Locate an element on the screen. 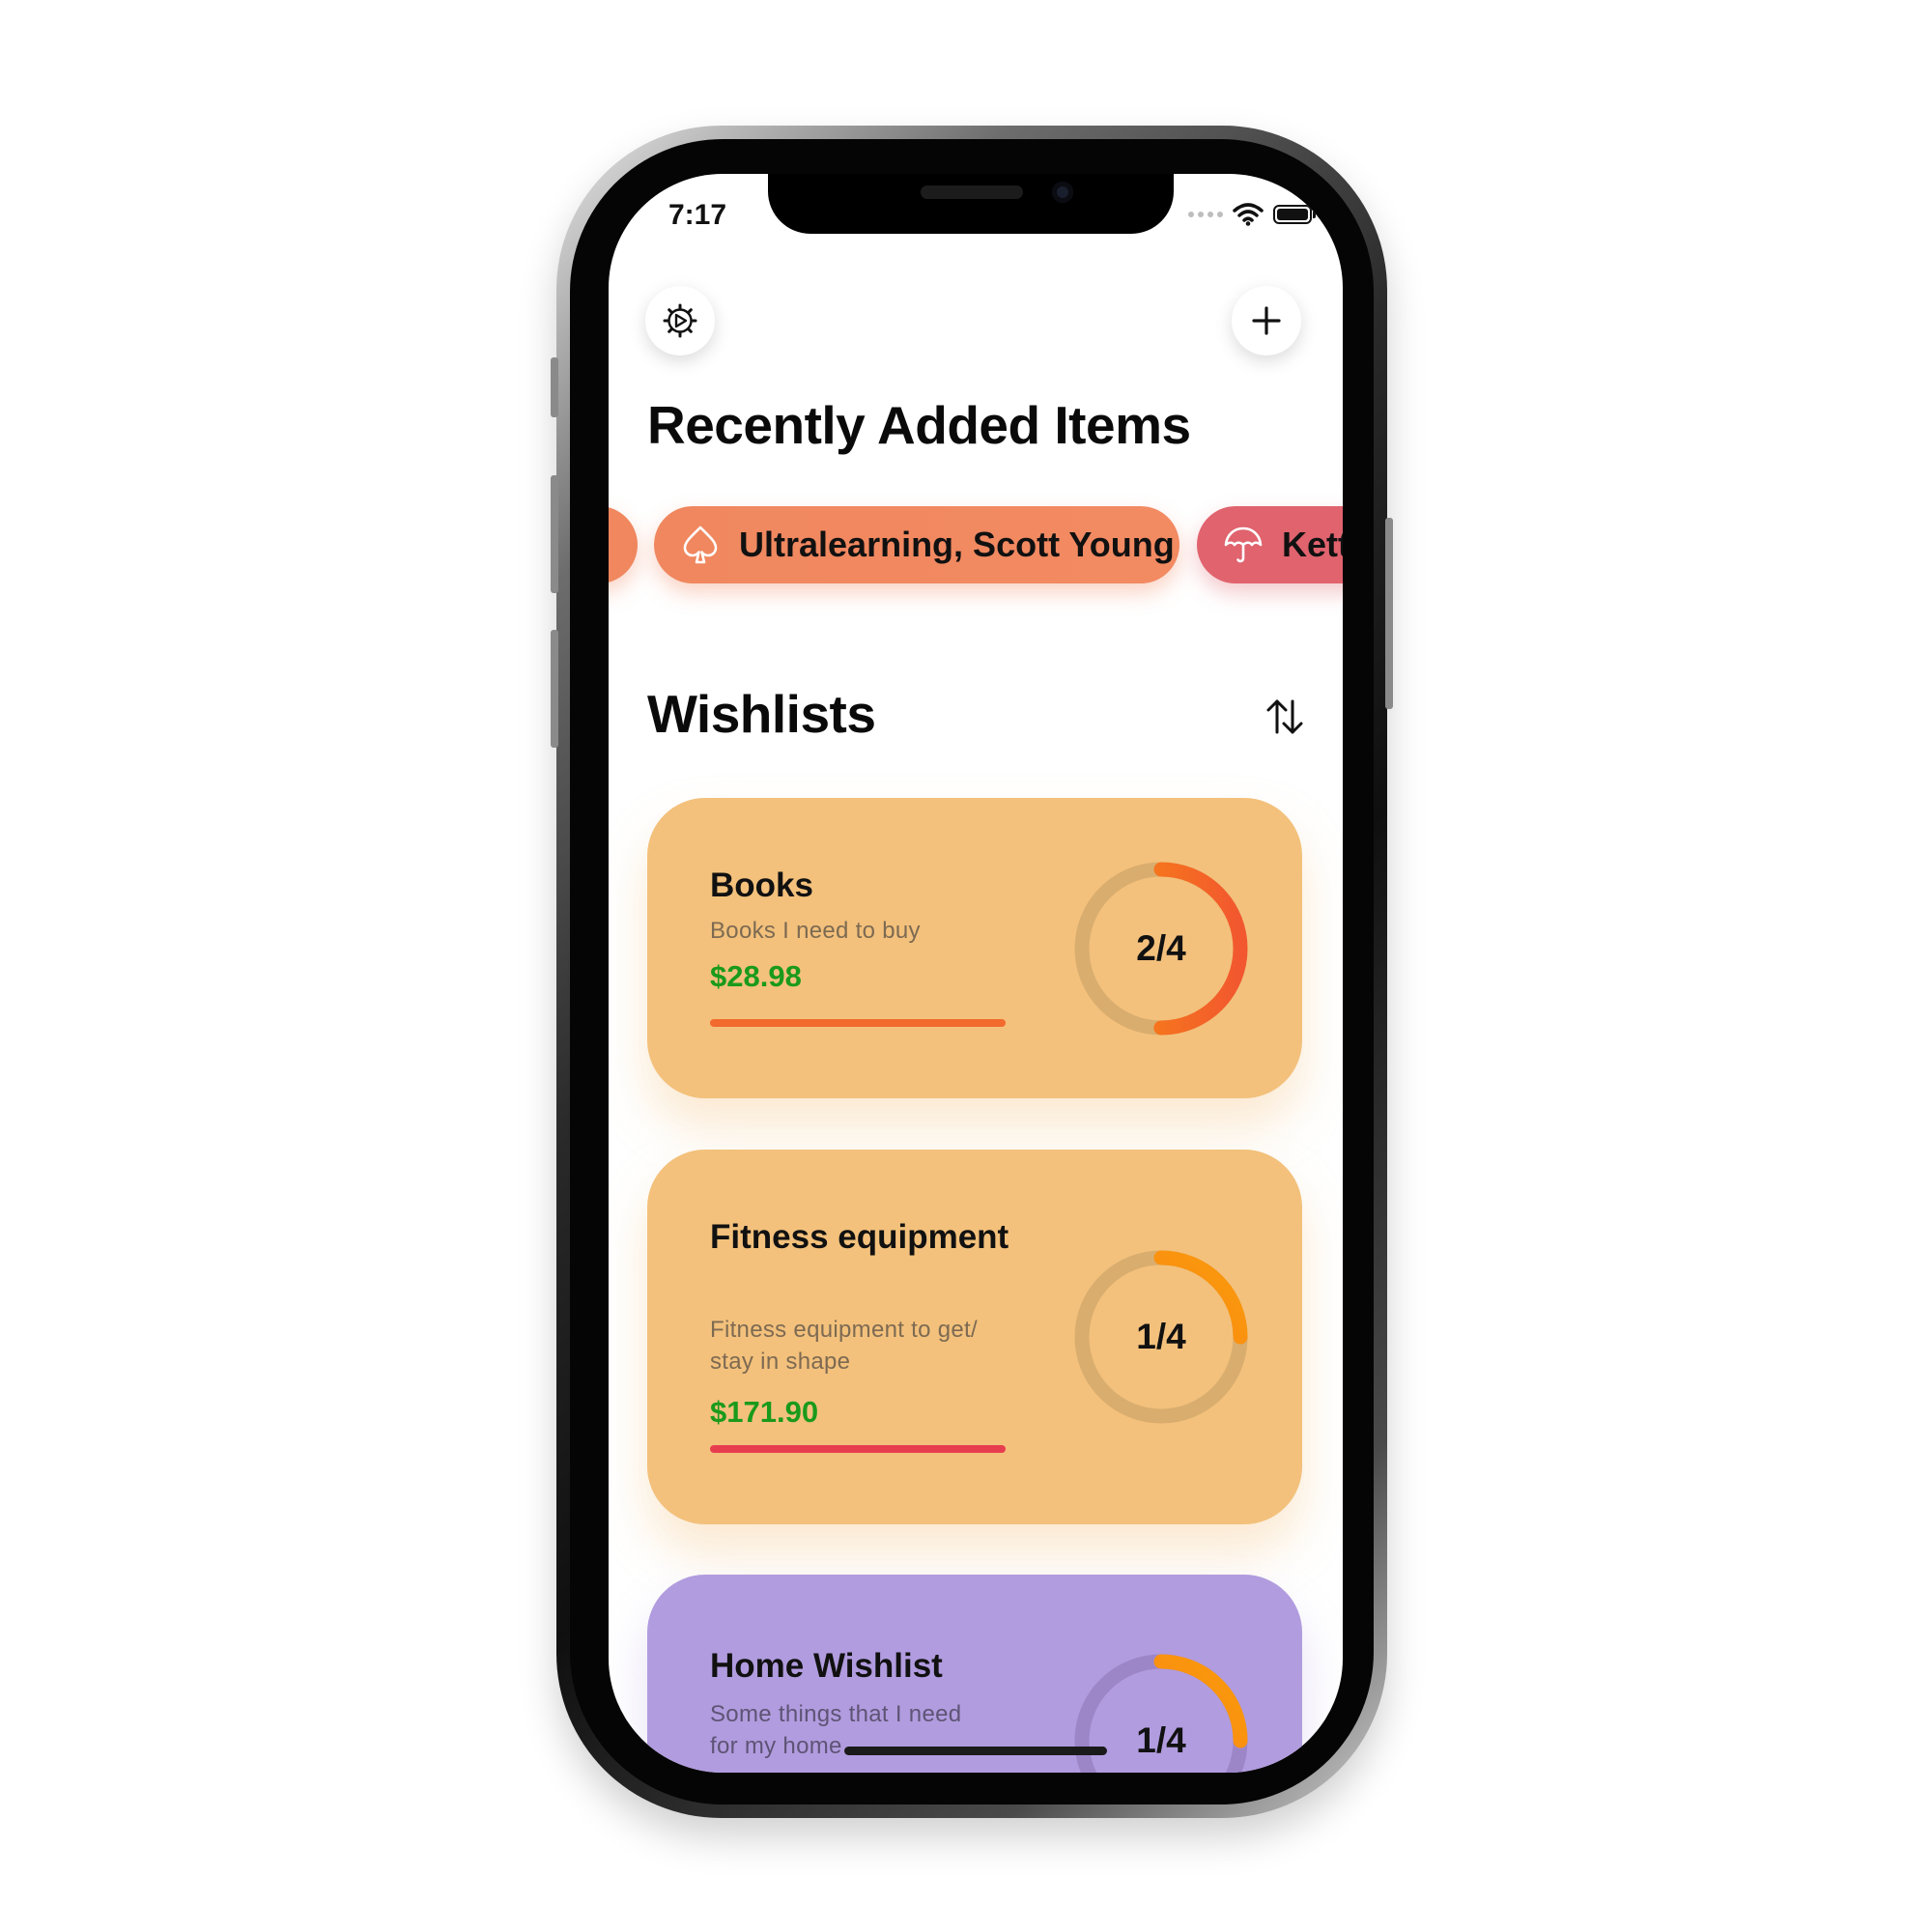 The width and height of the screenshot is (1932, 1932). recent-item-label: Ultralearning, Scott Young is located at coordinates (957, 544).